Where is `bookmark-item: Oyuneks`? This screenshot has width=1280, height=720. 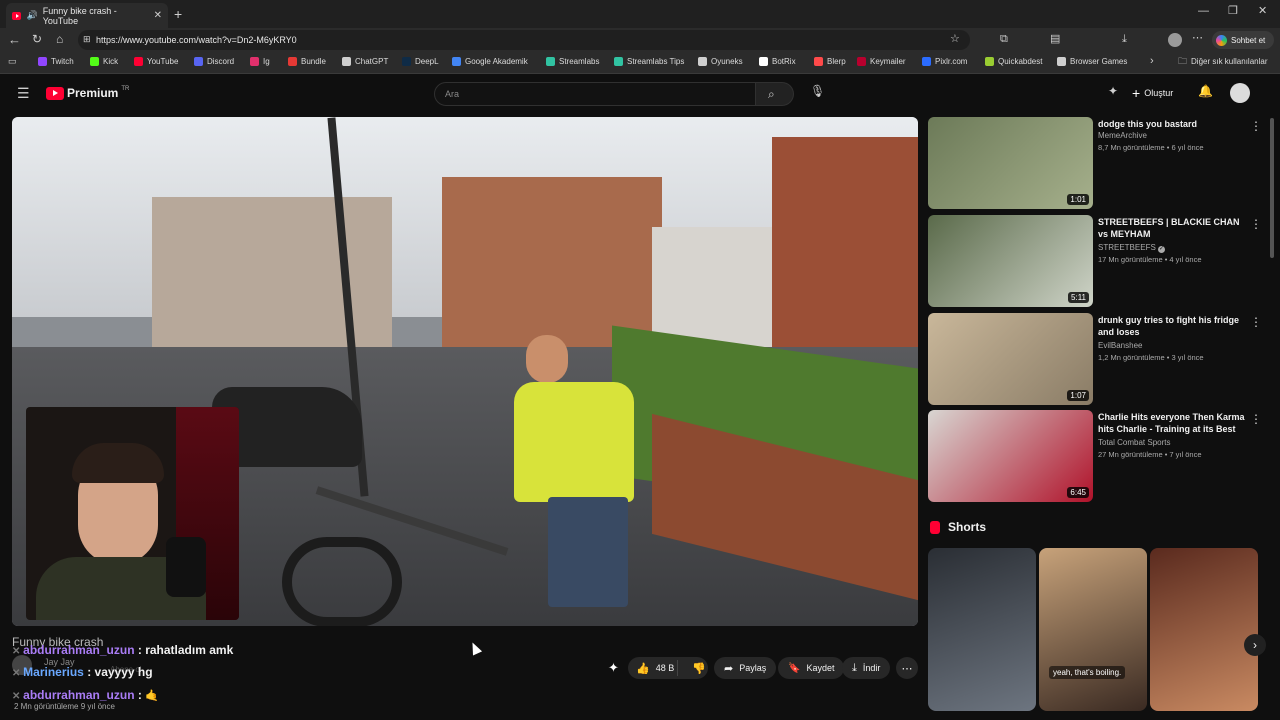 bookmark-item: Oyuneks is located at coordinates (720, 61).